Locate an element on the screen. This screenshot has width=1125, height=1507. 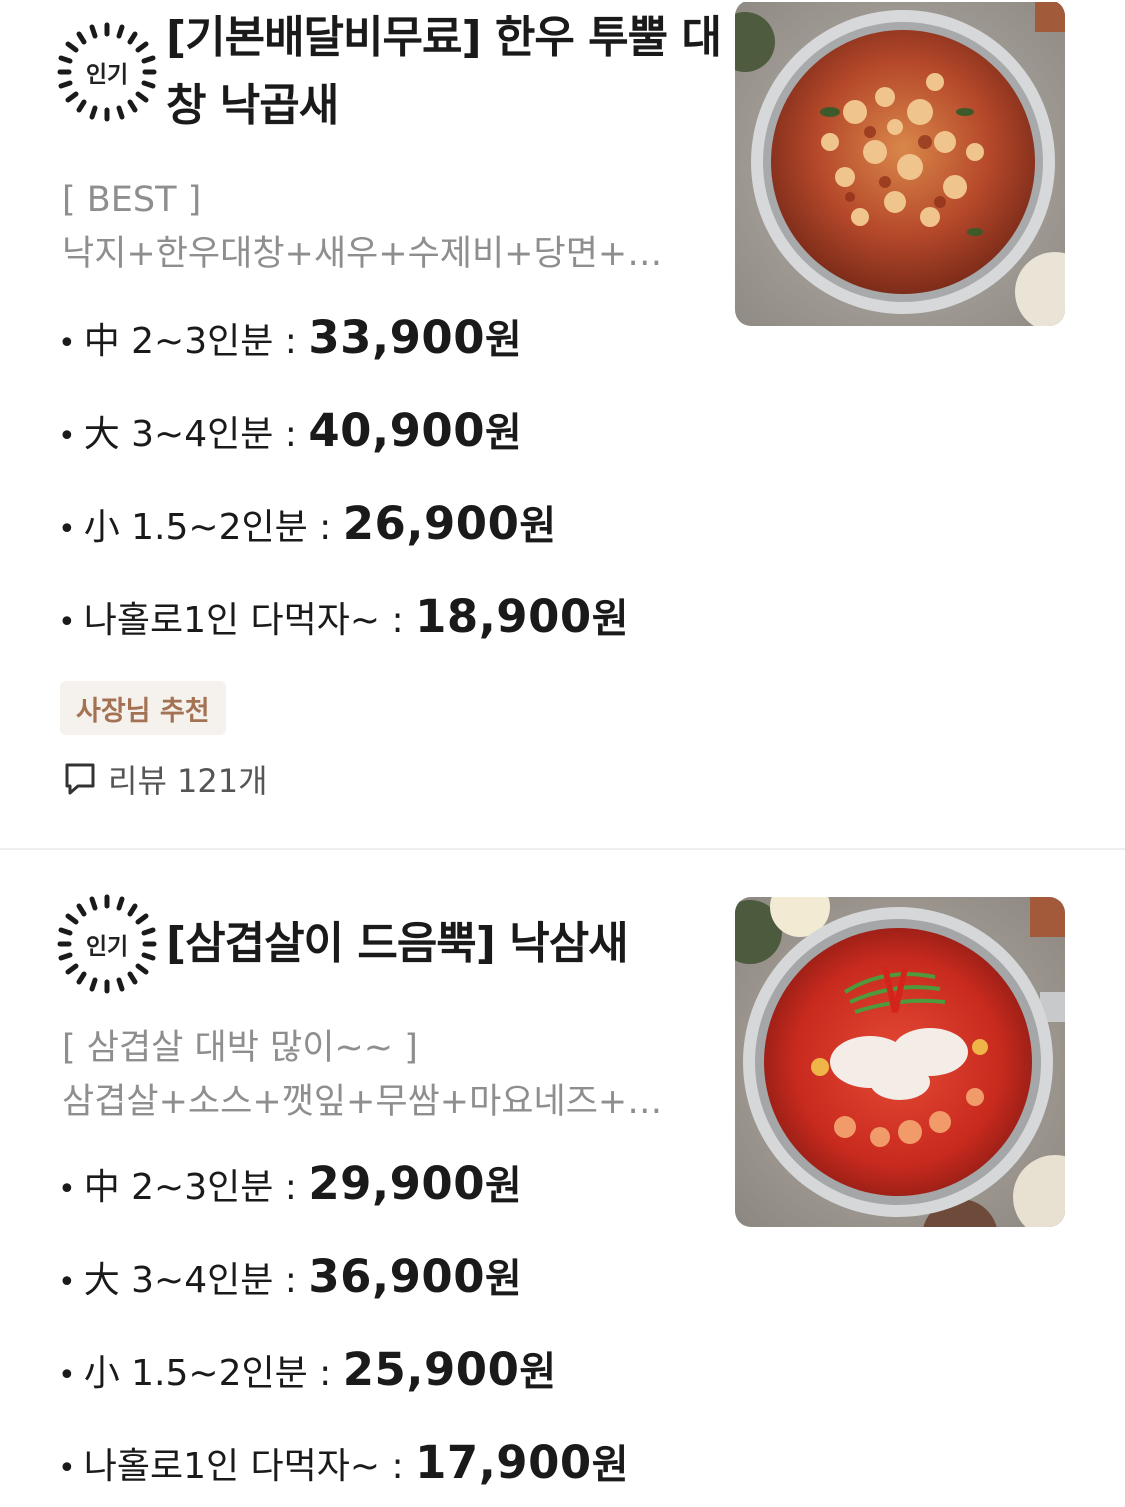
menu-title: [삼겹살이 드음뿍] 낙삼새 is located at coordinates (443, 944).